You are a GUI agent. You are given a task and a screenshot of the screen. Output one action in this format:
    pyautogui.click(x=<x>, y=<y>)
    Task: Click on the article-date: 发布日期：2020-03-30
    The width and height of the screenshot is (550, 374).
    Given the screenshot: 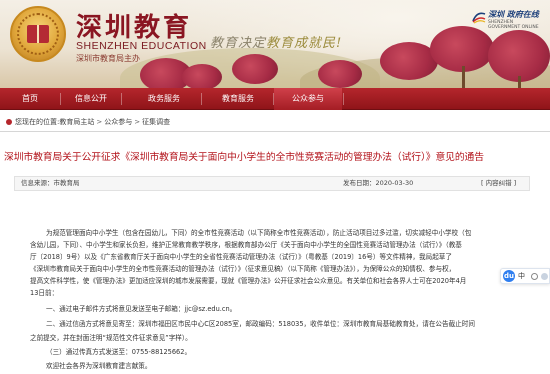 What is the action you would take?
    pyautogui.click(x=378, y=183)
    